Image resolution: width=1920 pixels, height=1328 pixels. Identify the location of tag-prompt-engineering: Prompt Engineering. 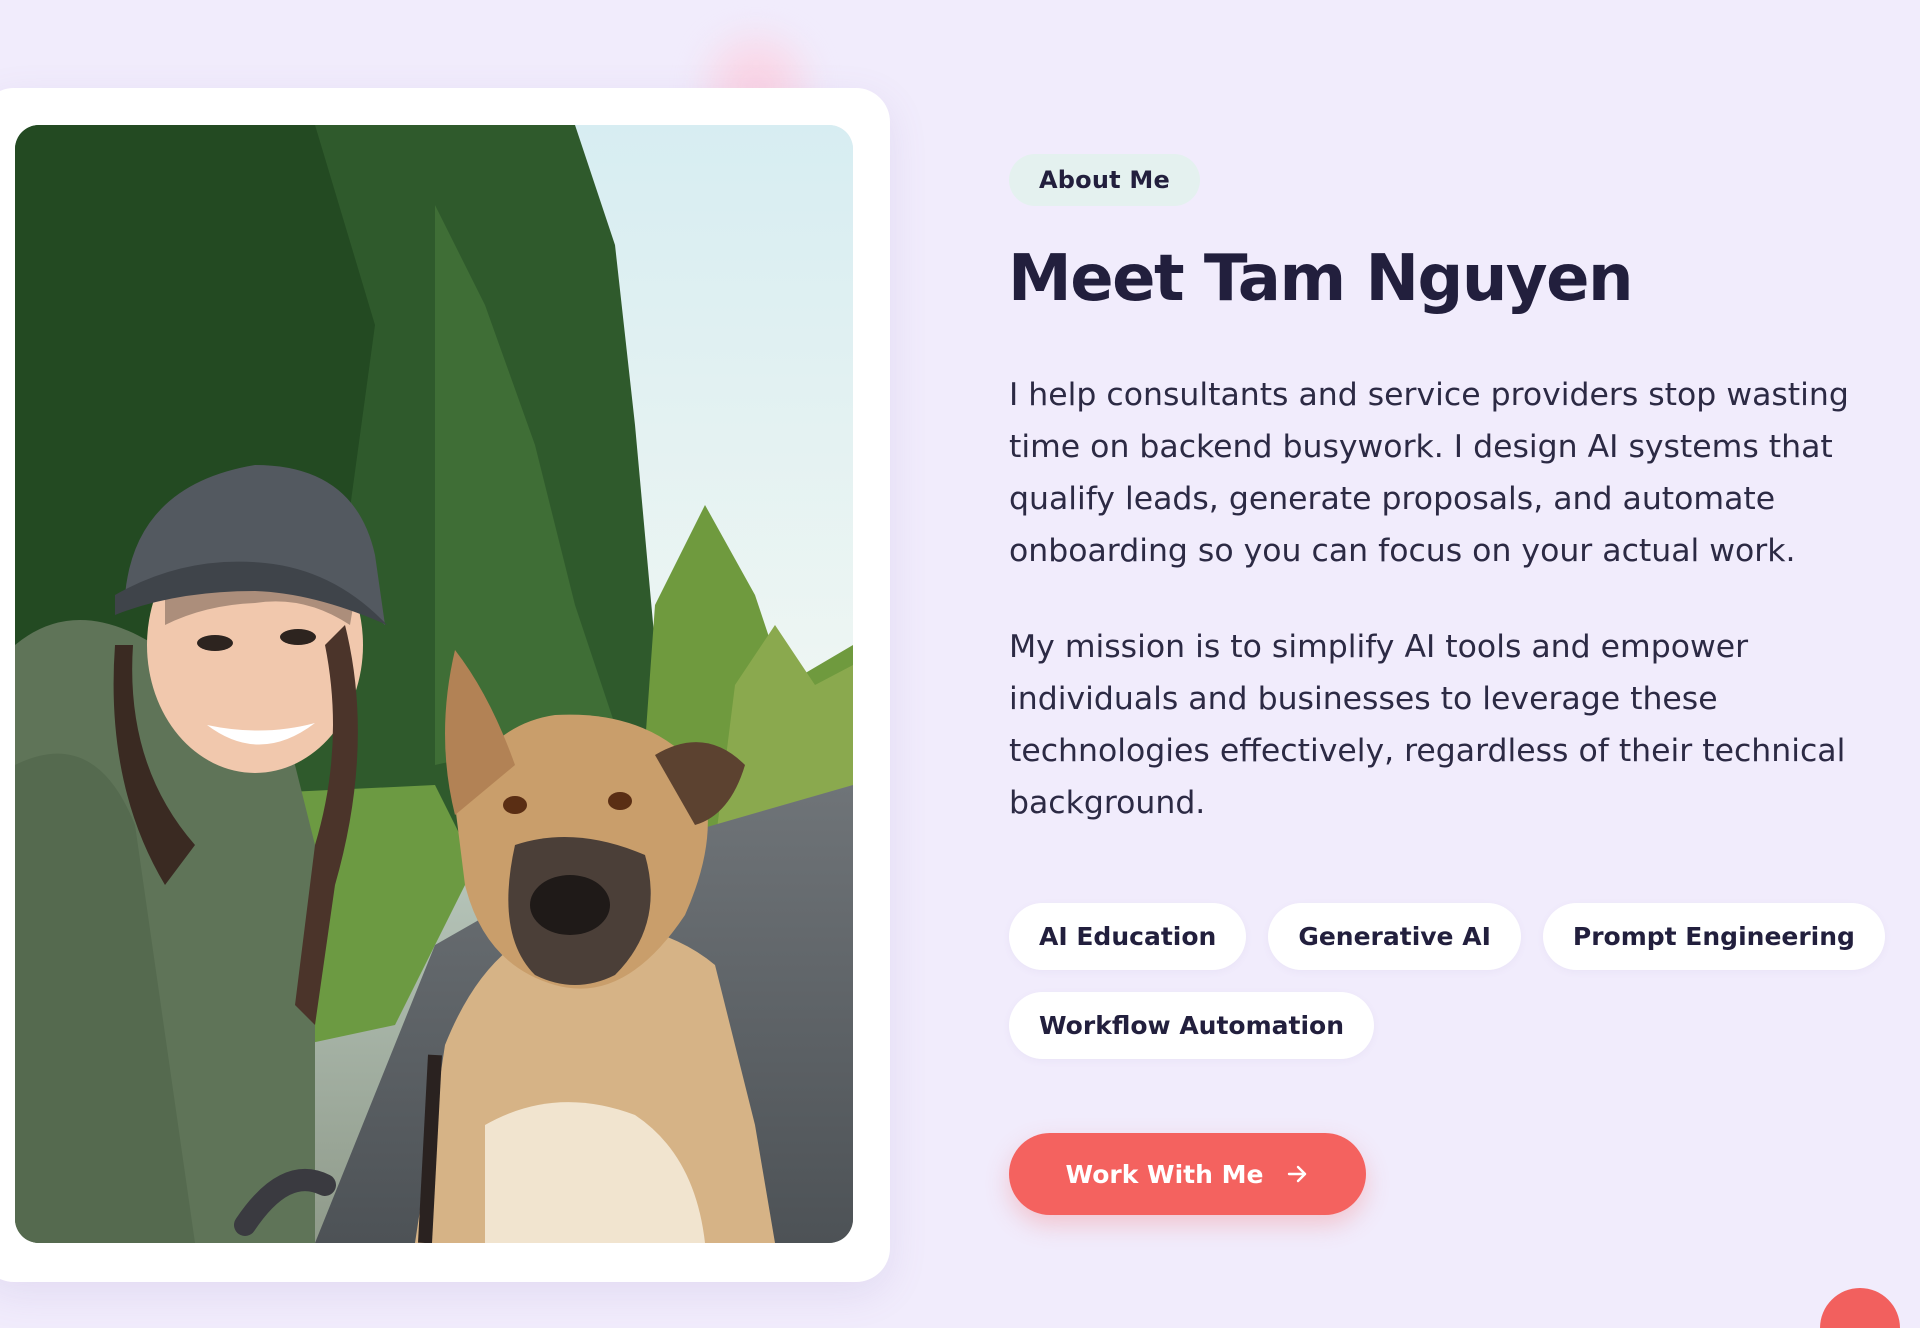
(1713, 936).